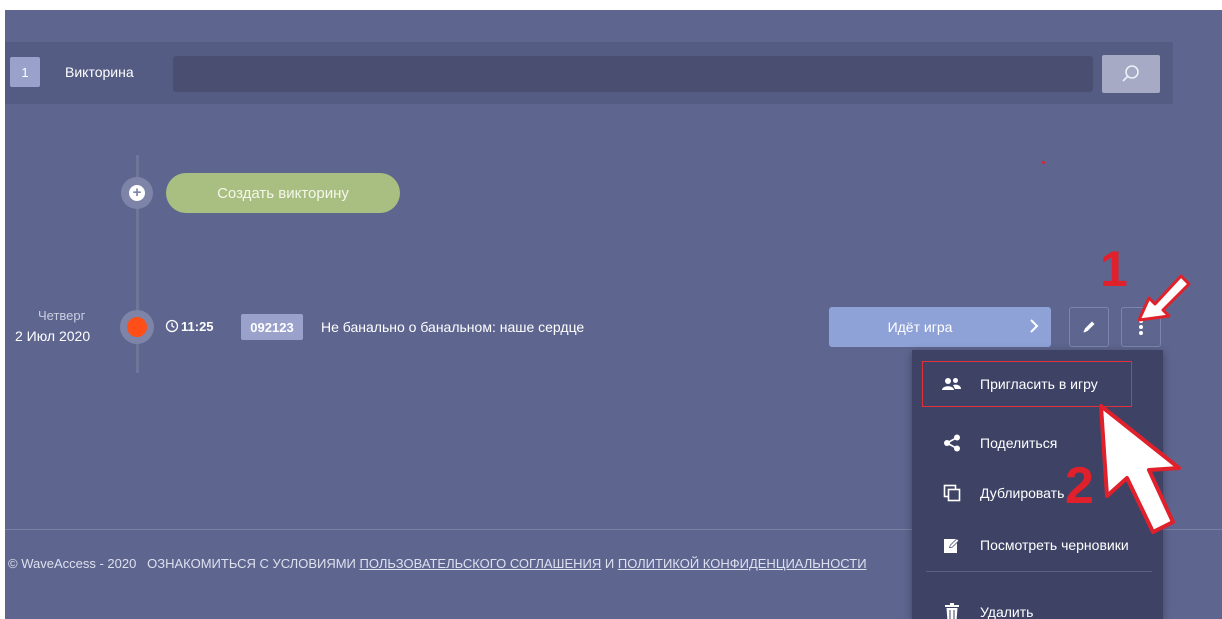 This screenshot has height=619, width=1222. What do you see at coordinates (952, 545) in the screenshot?
I see `drafts-icon` at bounding box center [952, 545].